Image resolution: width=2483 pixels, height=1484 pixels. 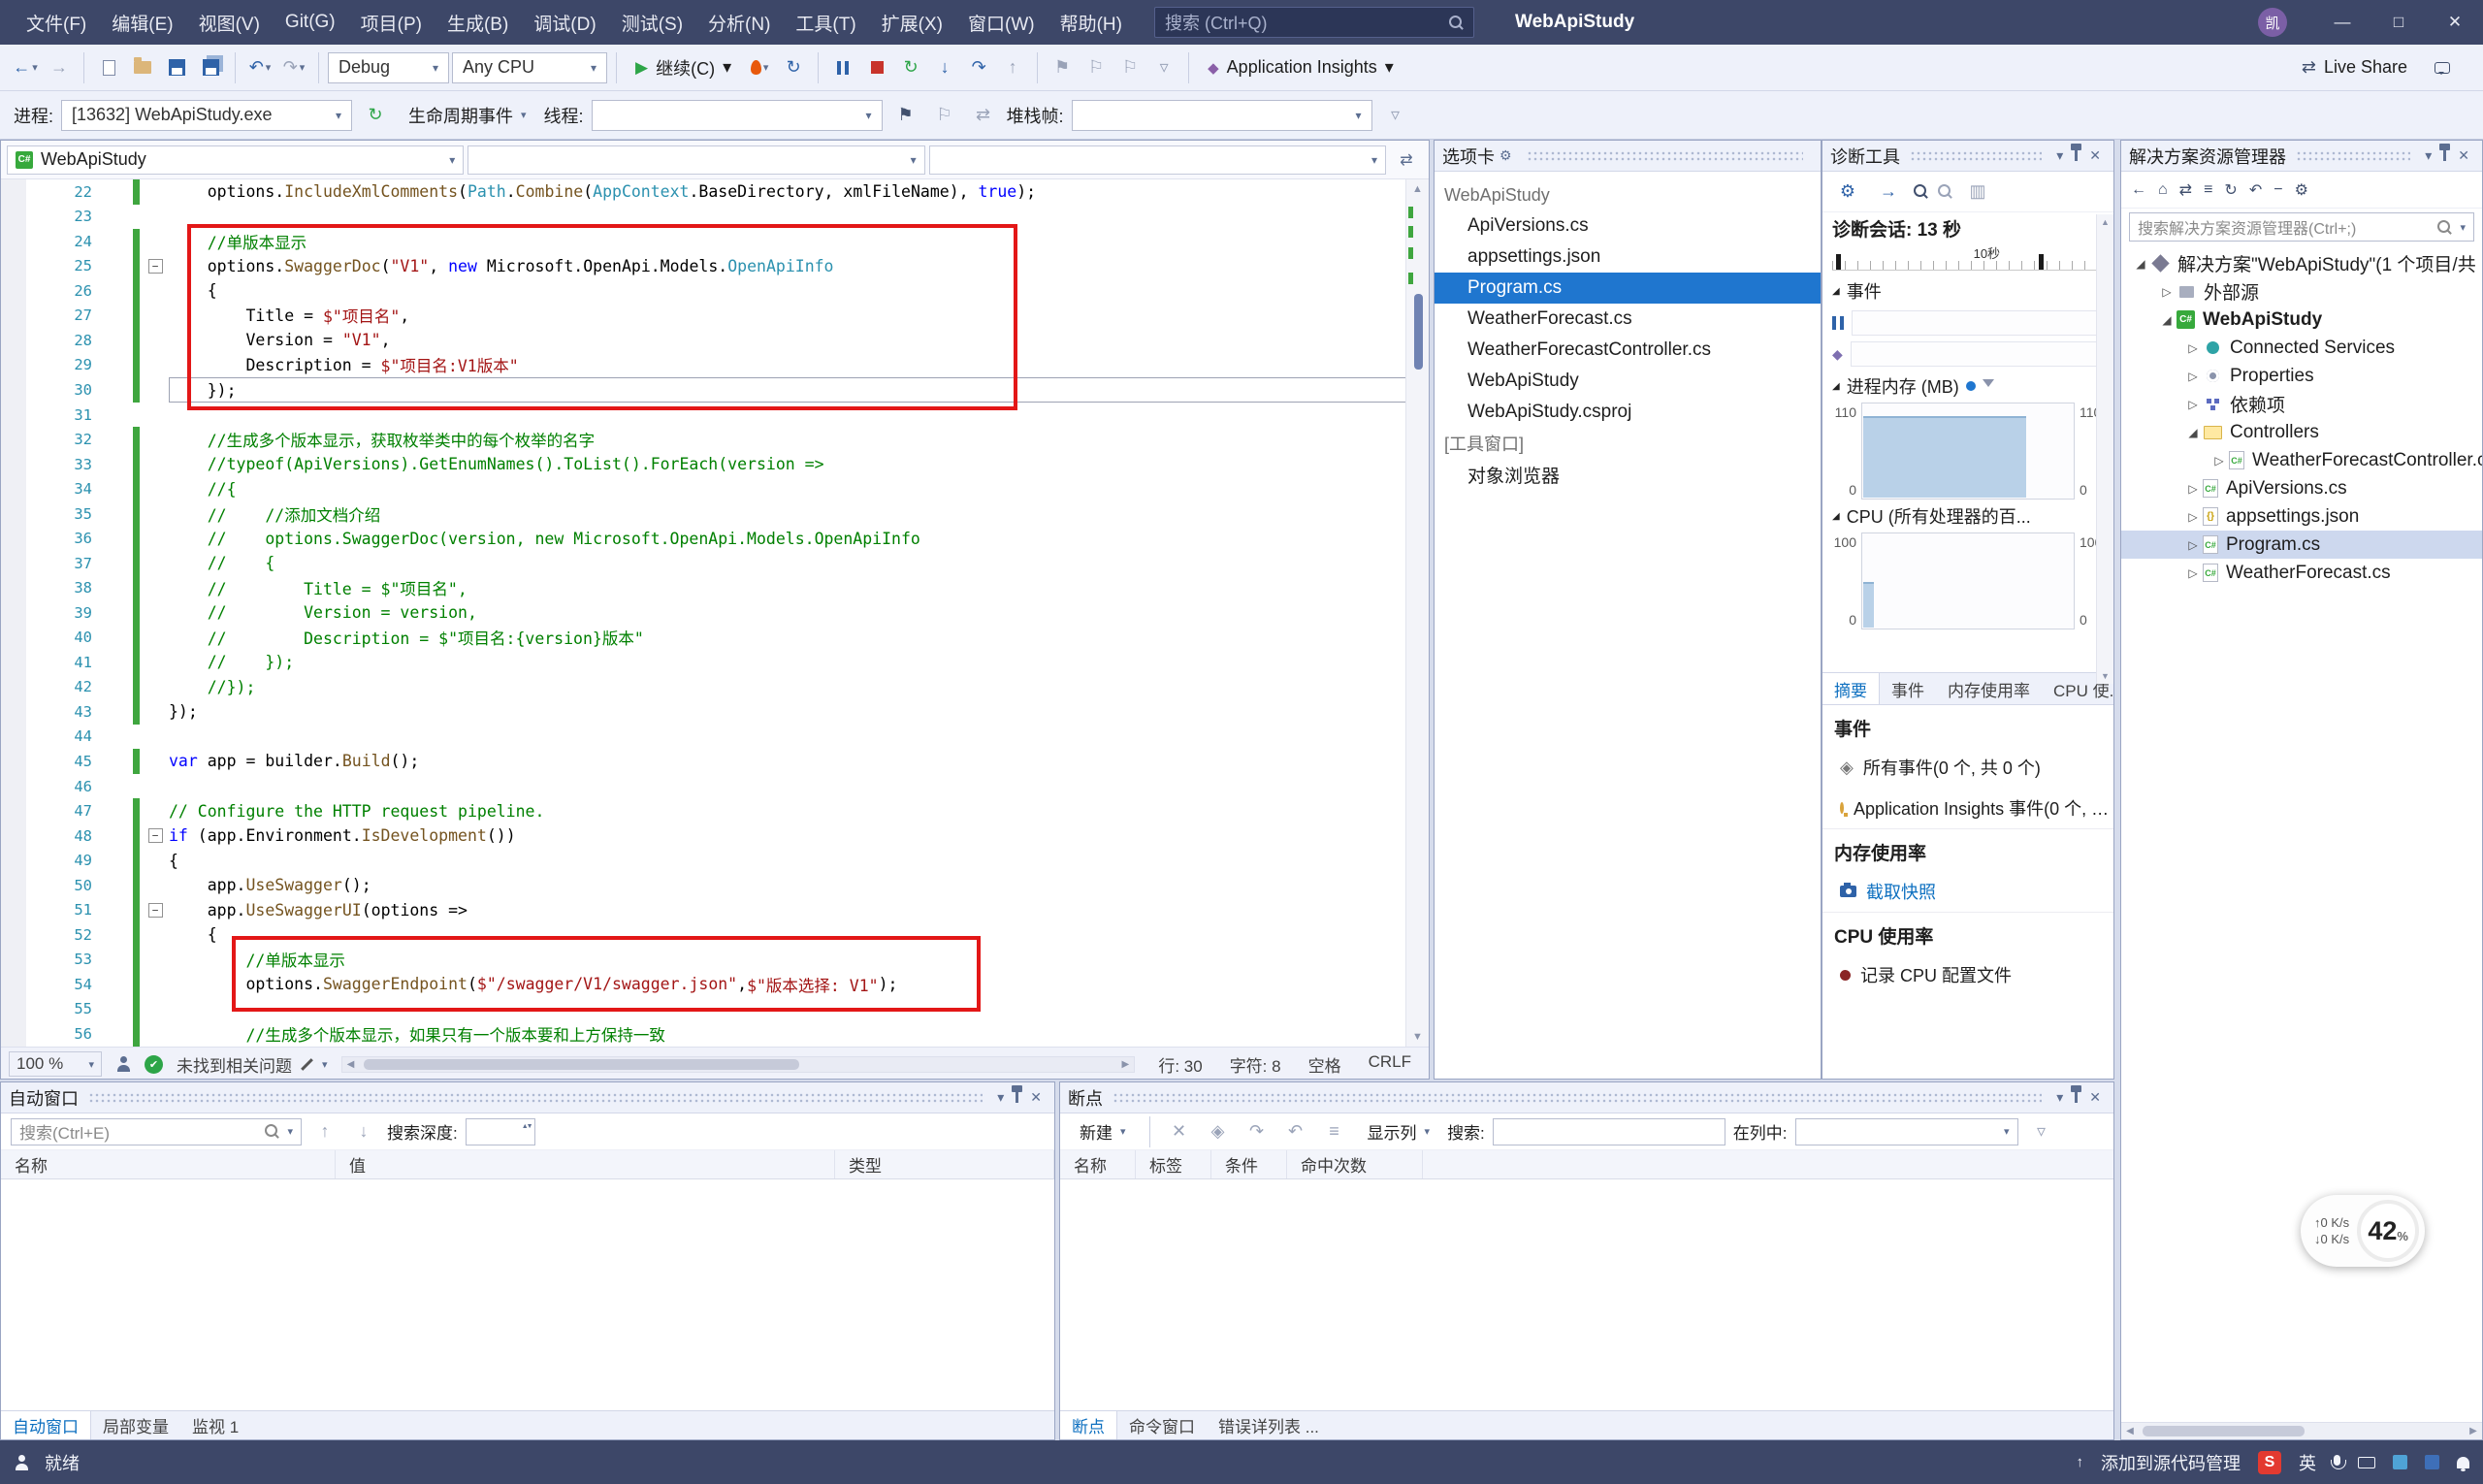 I want to click on tree-item: ◢ WebApiStudy, so click(x=2302, y=320).